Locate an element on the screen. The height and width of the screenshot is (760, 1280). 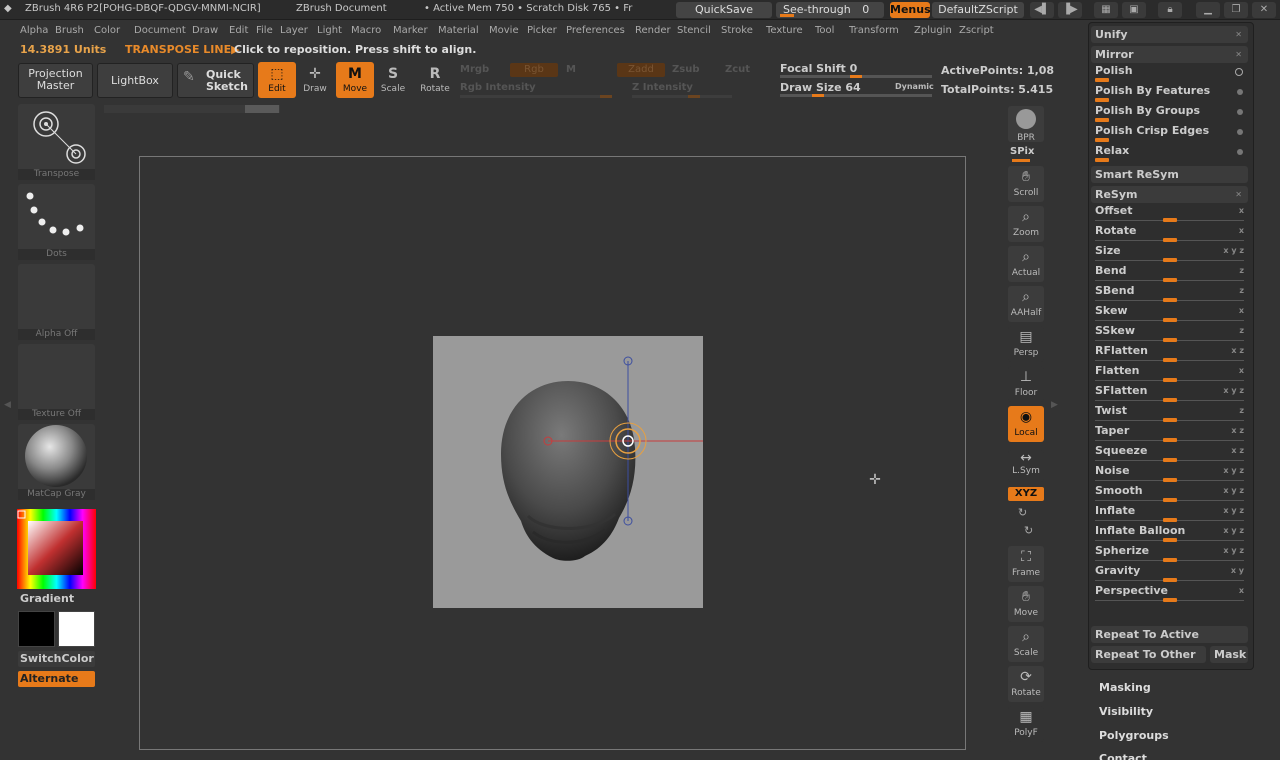
menu-zscript: Zscript is located at coordinates (976, 30).